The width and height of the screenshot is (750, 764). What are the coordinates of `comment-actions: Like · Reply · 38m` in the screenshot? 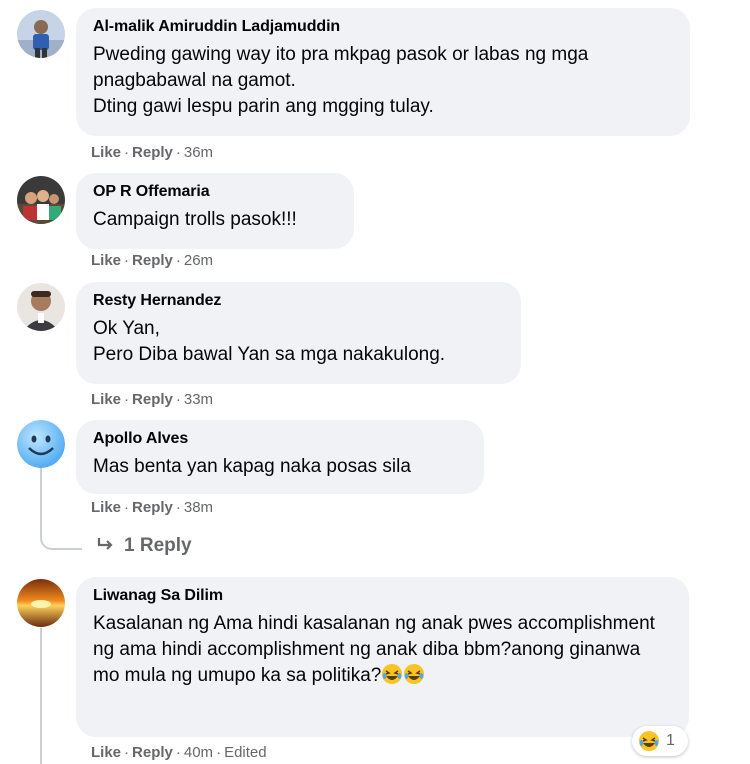 It's located at (152, 508).